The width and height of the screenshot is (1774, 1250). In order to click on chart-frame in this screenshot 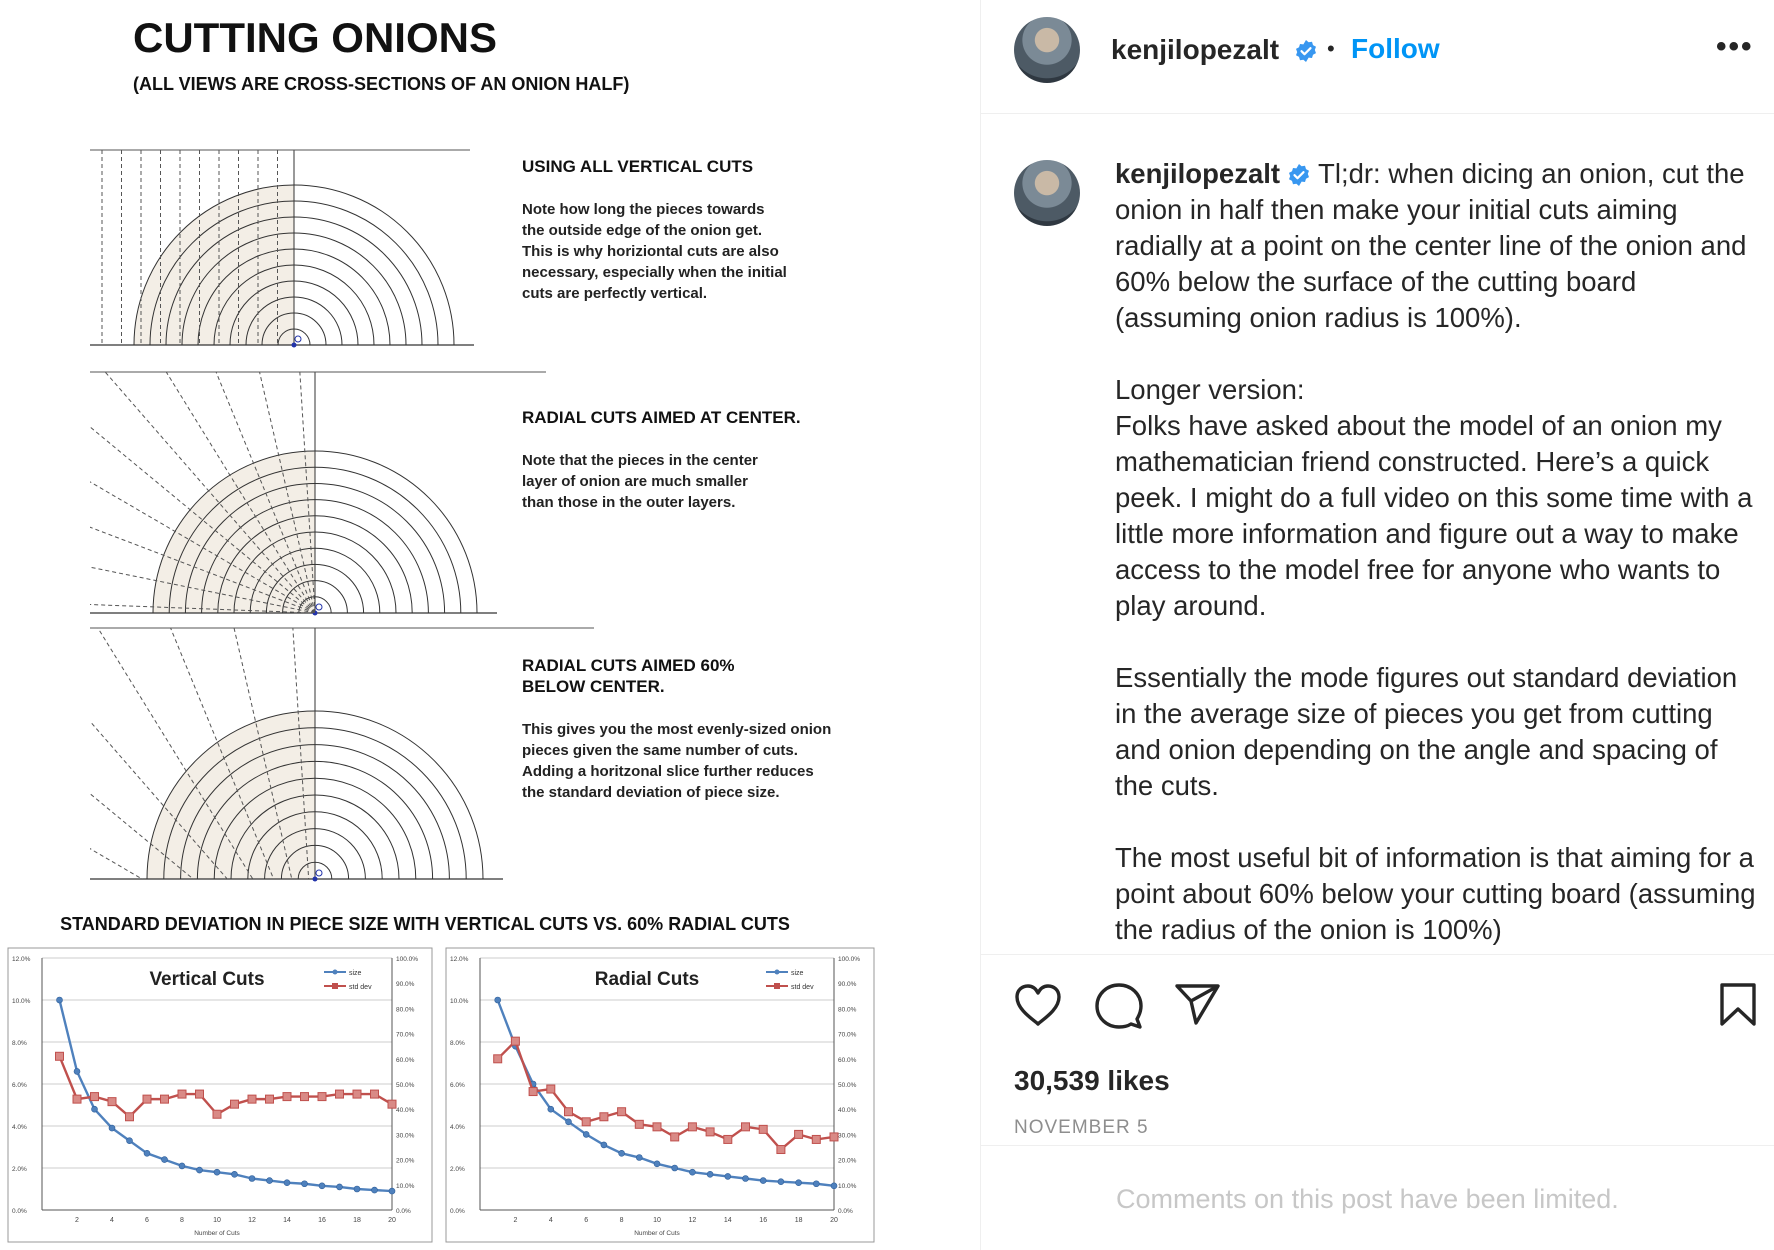, I will do `click(660, 1095)`.